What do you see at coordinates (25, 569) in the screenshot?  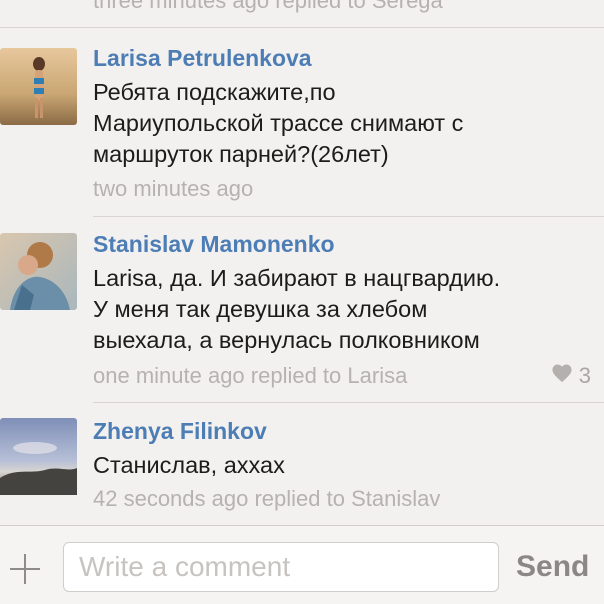 I see `plus-icon` at bounding box center [25, 569].